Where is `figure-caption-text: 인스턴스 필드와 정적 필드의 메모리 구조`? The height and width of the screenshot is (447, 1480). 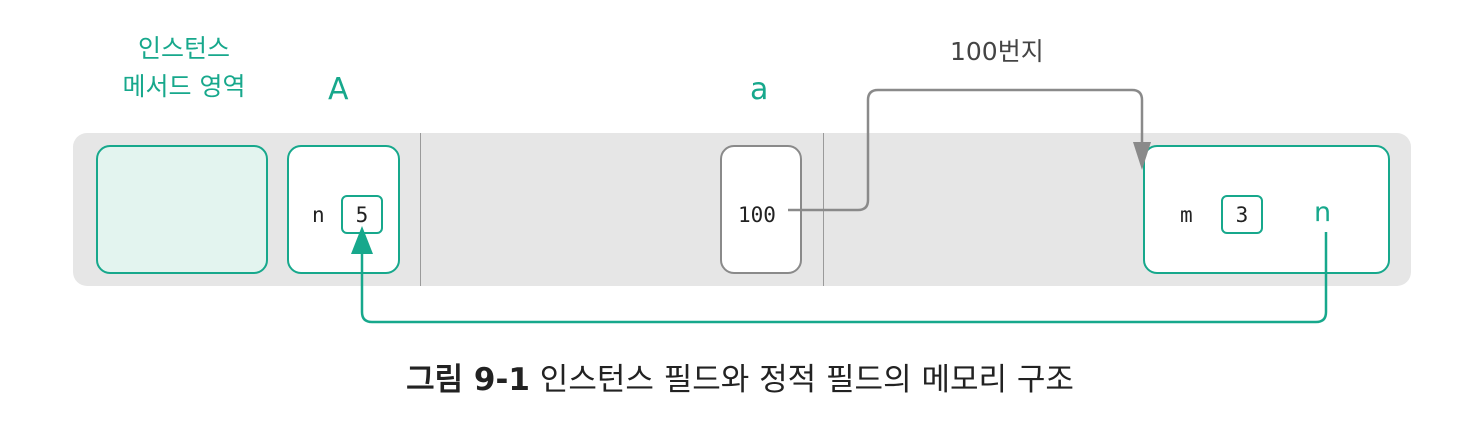 figure-caption-text: 인스턴스 필드와 정적 필드의 메모리 구조 is located at coordinates (806, 380).